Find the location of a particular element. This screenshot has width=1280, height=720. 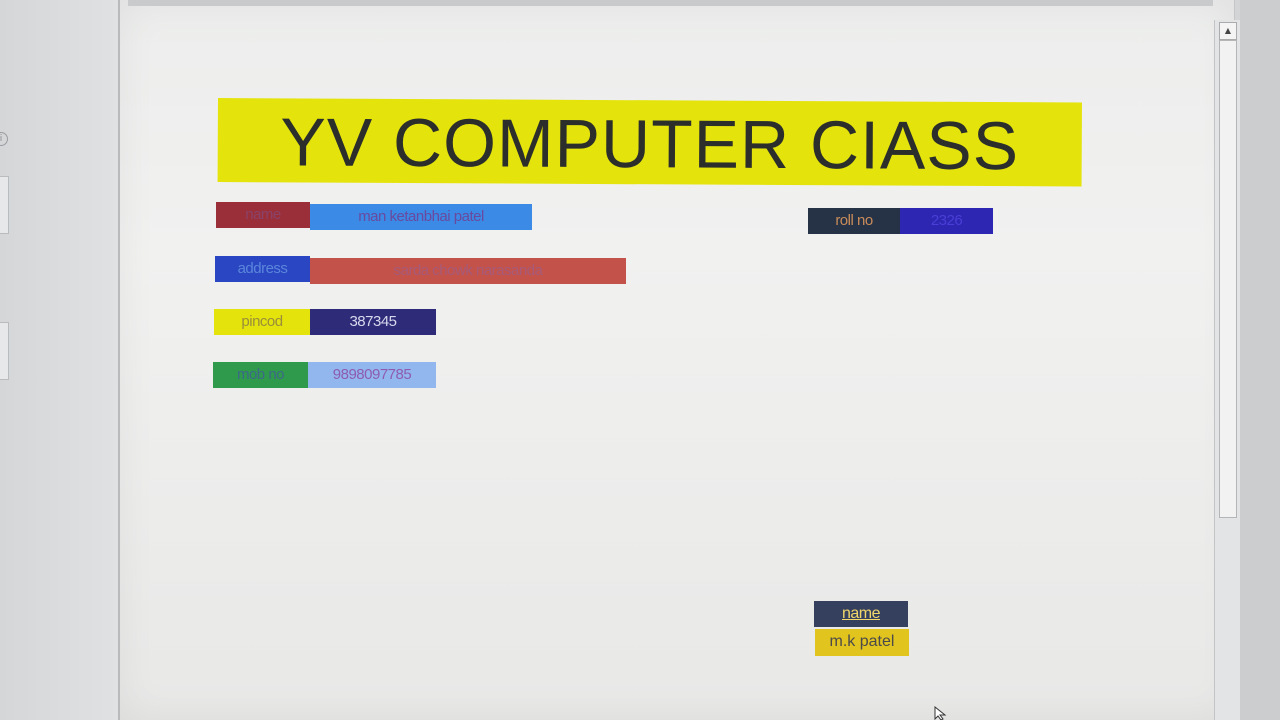

mobile-value: 9898097785 is located at coordinates (372, 374).